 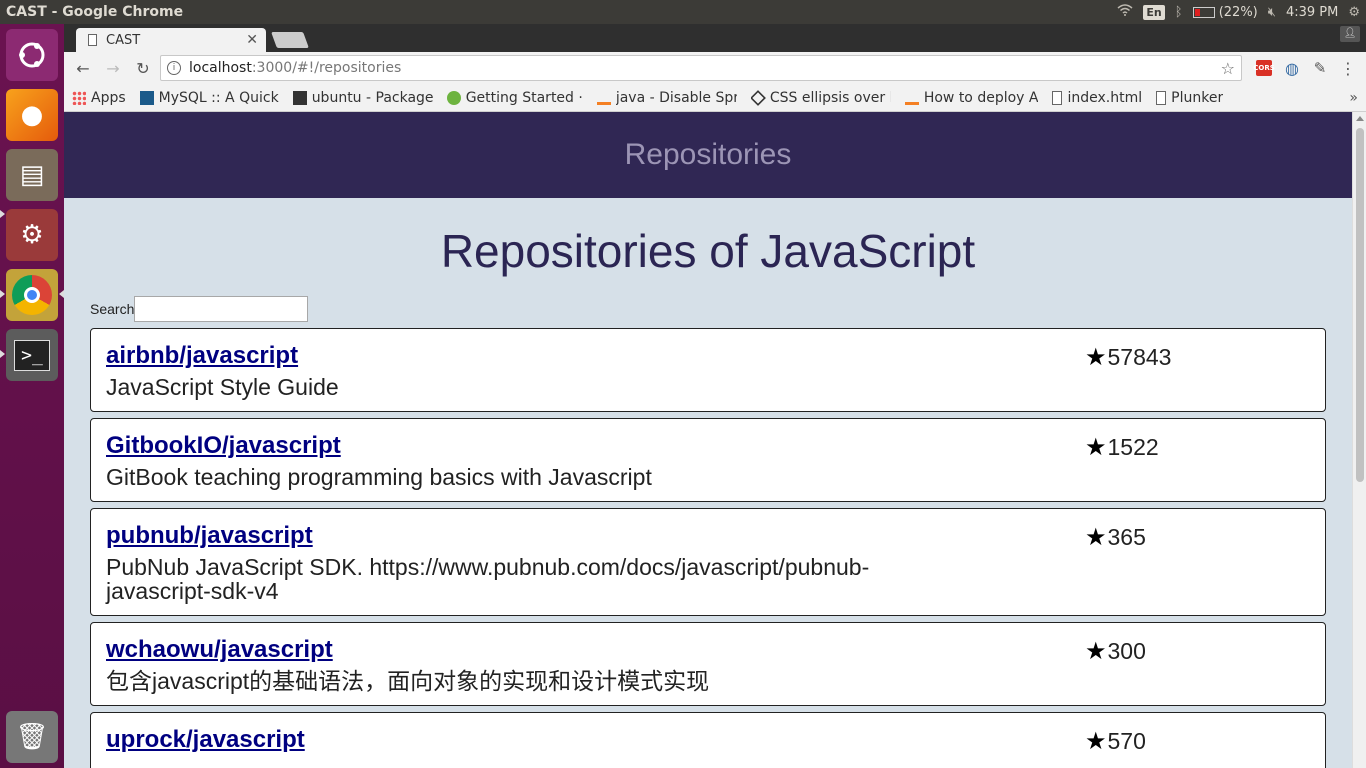 I want to click on apps-icon, so click(x=79, y=97).